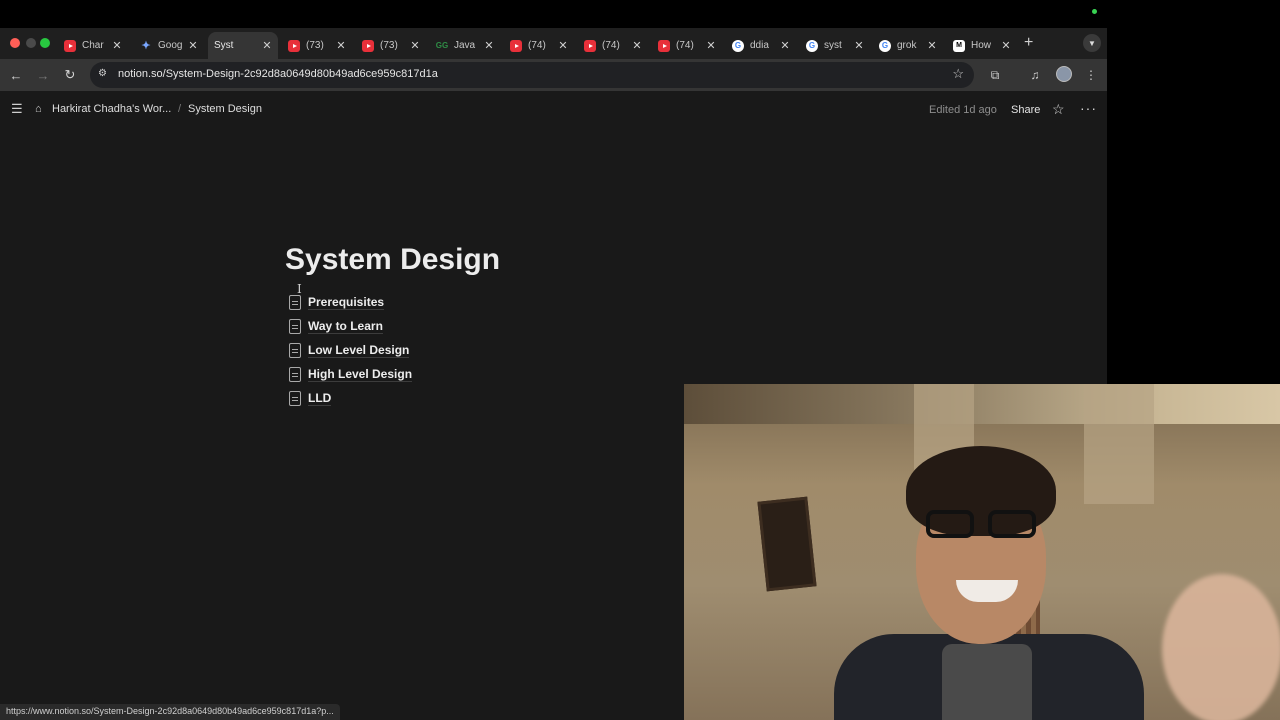 This screenshot has height=720, width=1280. Describe the element at coordinates (16, 75) in the screenshot. I see `back-icon: ←` at that location.